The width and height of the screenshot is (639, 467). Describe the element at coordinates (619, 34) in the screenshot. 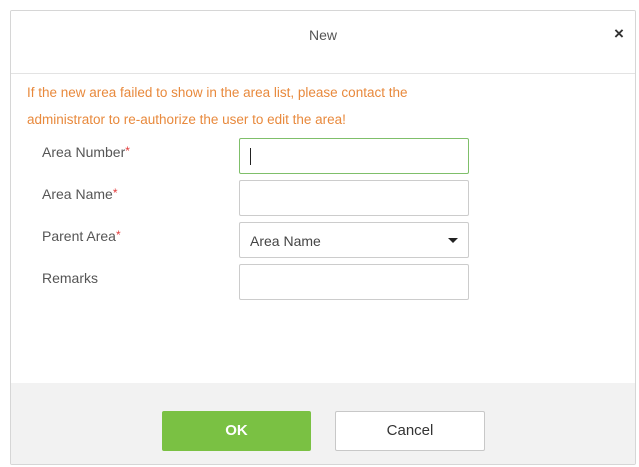

I see `close-icon: ×` at that location.